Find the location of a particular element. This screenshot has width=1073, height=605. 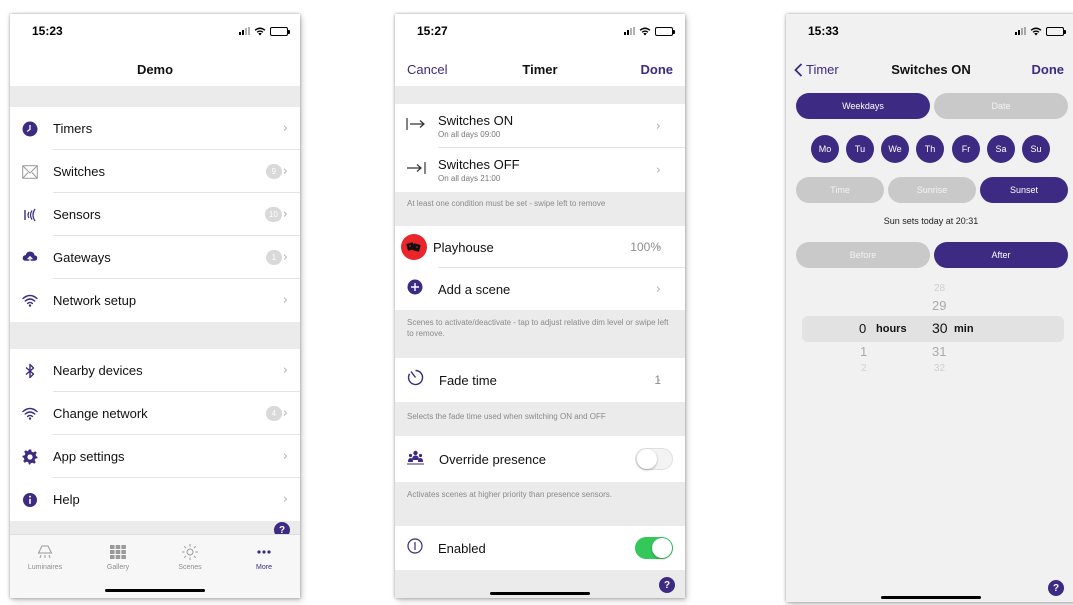

day-monday-button: Mo is located at coordinates (825, 149).